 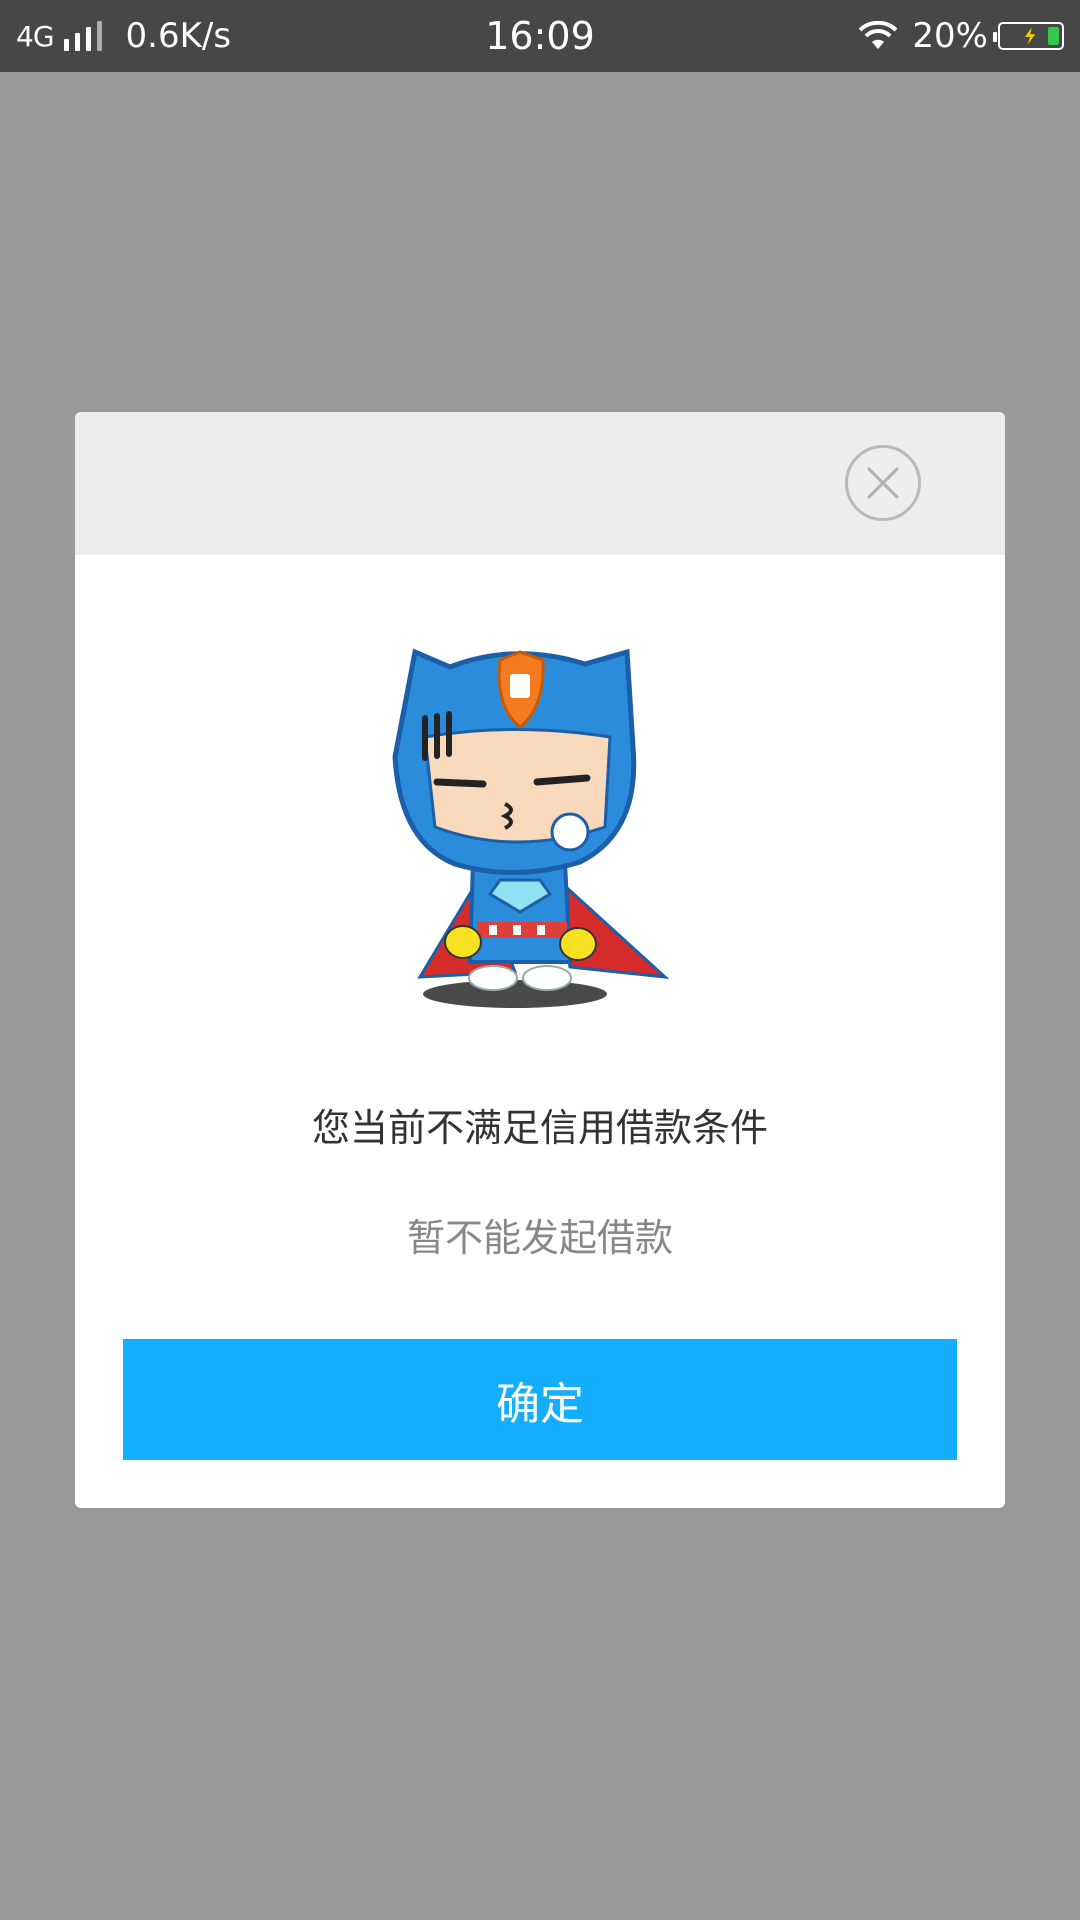 I want to click on dialog-subtitle: 暂不能发起借款, so click(x=539, y=1238).